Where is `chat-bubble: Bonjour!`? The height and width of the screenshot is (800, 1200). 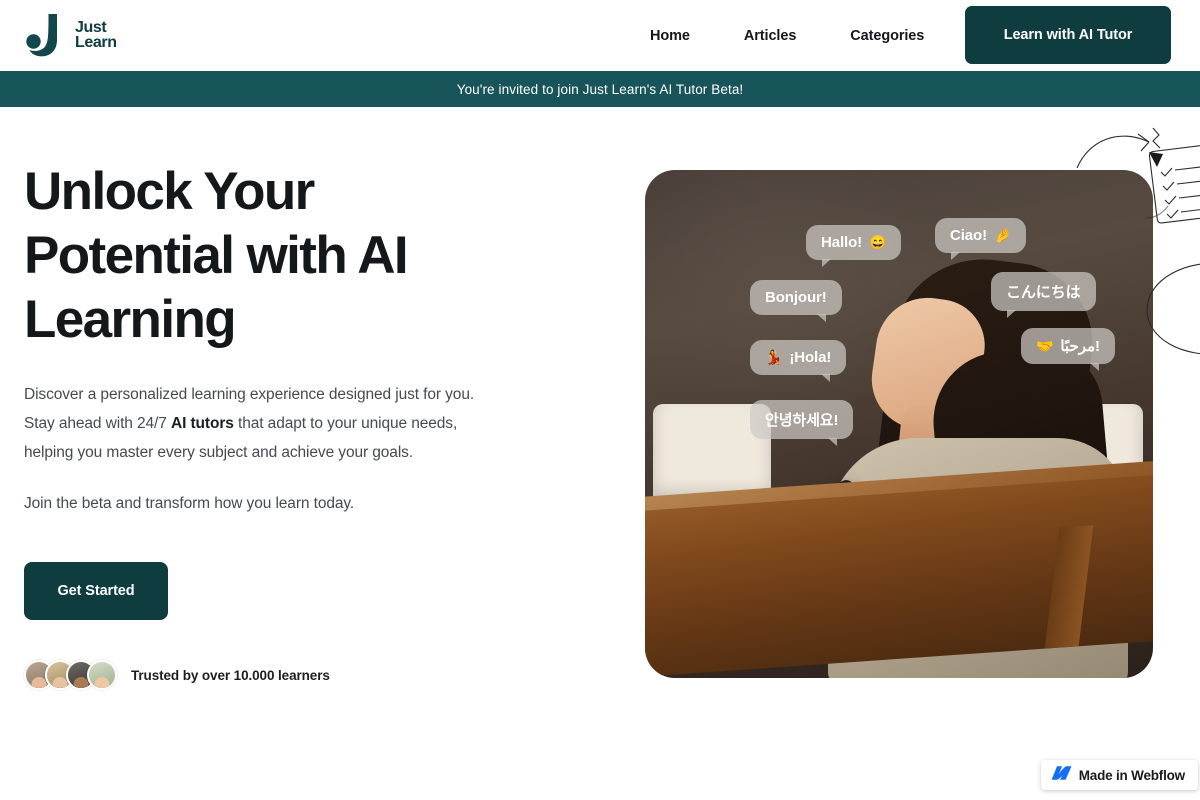
chat-bubble: Bonjour! is located at coordinates (796, 301).